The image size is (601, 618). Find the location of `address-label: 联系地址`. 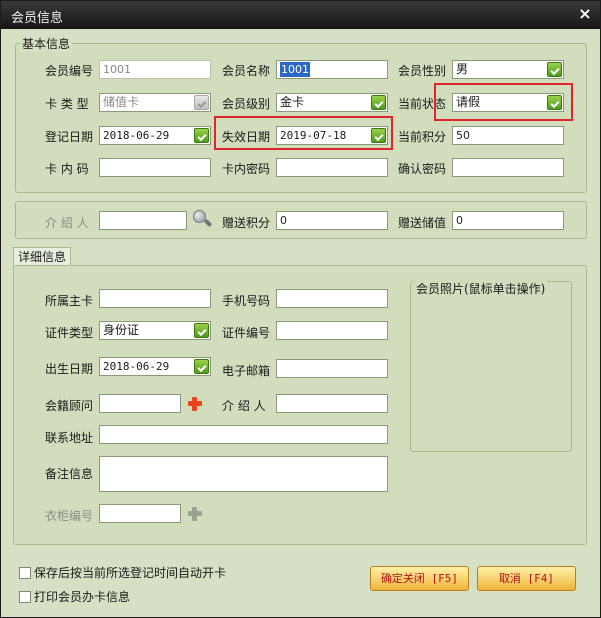

address-label: 联系地址 is located at coordinates (69, 438).